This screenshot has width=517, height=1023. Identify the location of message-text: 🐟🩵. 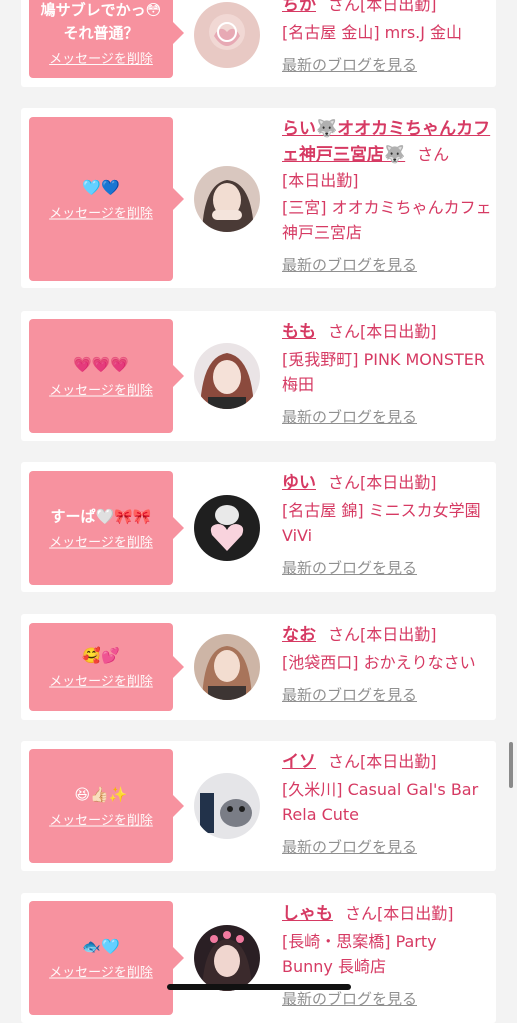
(101, 946).